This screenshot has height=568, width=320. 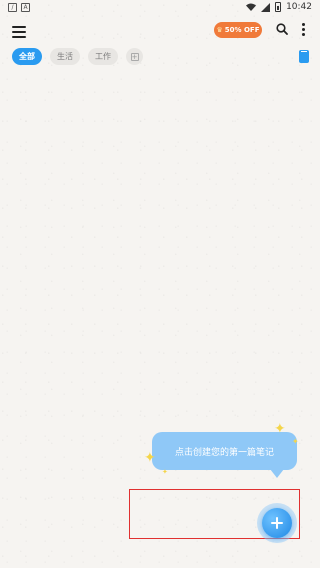 I want to click on plus-icon, so click(x=277, y=523).